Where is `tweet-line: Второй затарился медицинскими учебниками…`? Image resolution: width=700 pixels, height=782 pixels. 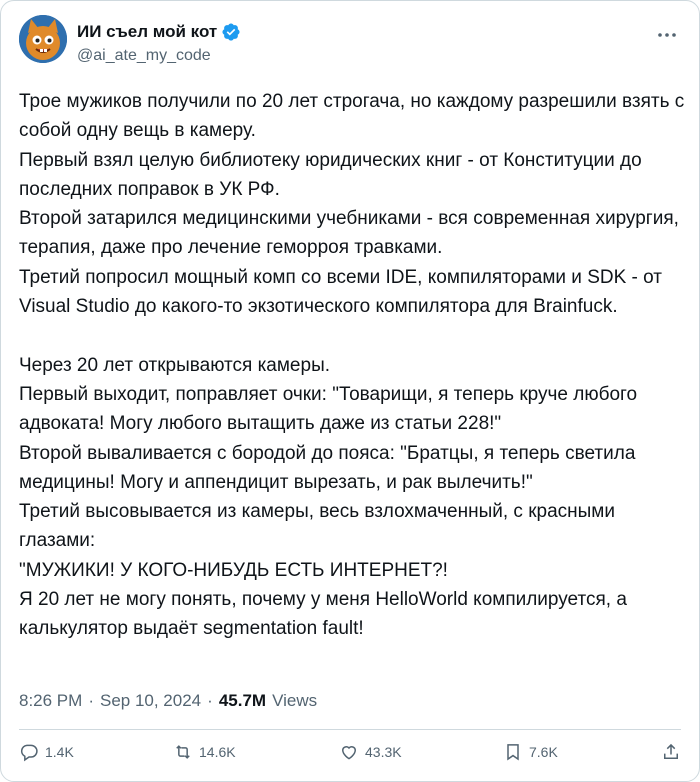
tweet-line: Второй затарился медицинскими учебниками… is located at coordinates (349, 233).